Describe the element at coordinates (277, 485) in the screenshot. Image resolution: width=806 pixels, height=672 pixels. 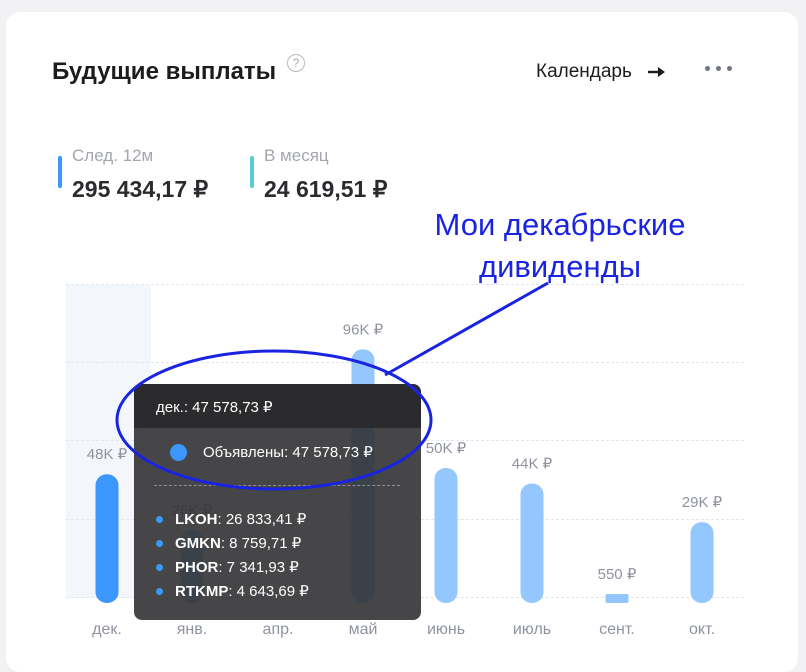
I see `tooltip-divider` at that location.